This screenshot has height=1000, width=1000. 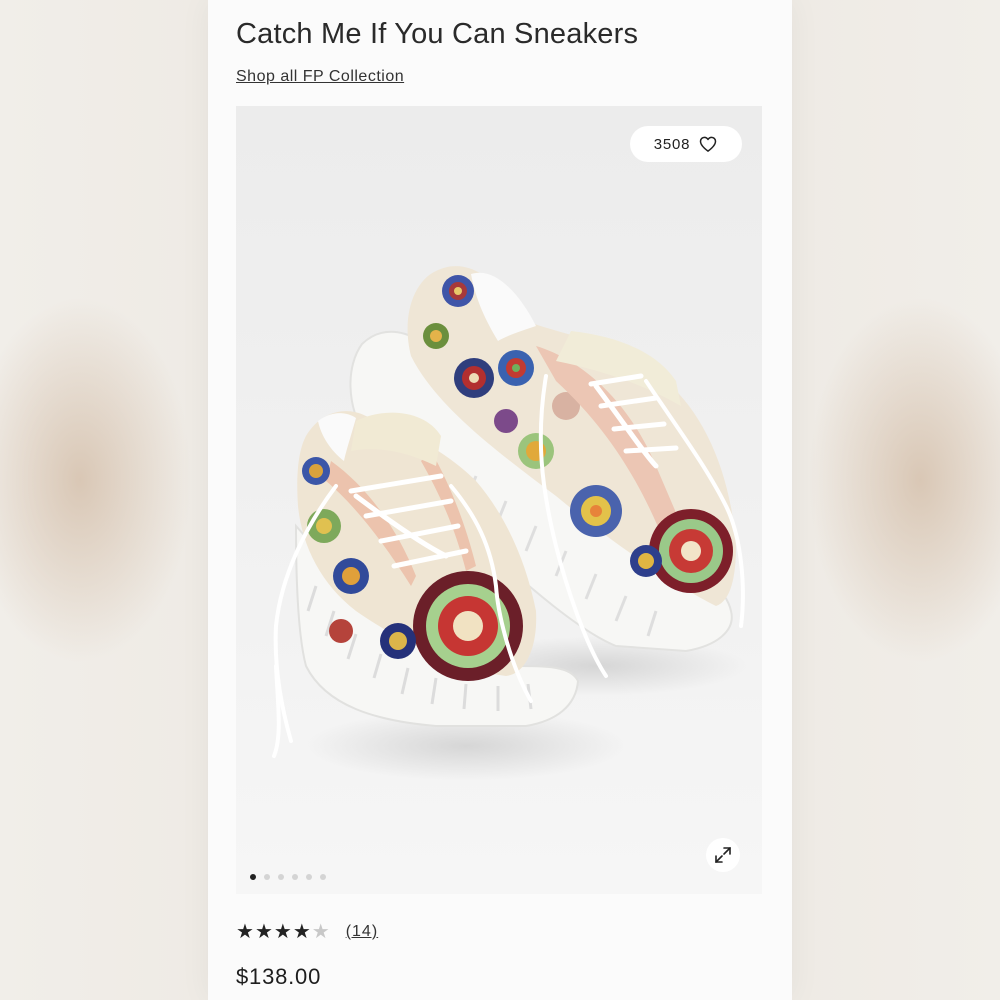 I want to click on like-button: 3508, so click(x=686, y=144).